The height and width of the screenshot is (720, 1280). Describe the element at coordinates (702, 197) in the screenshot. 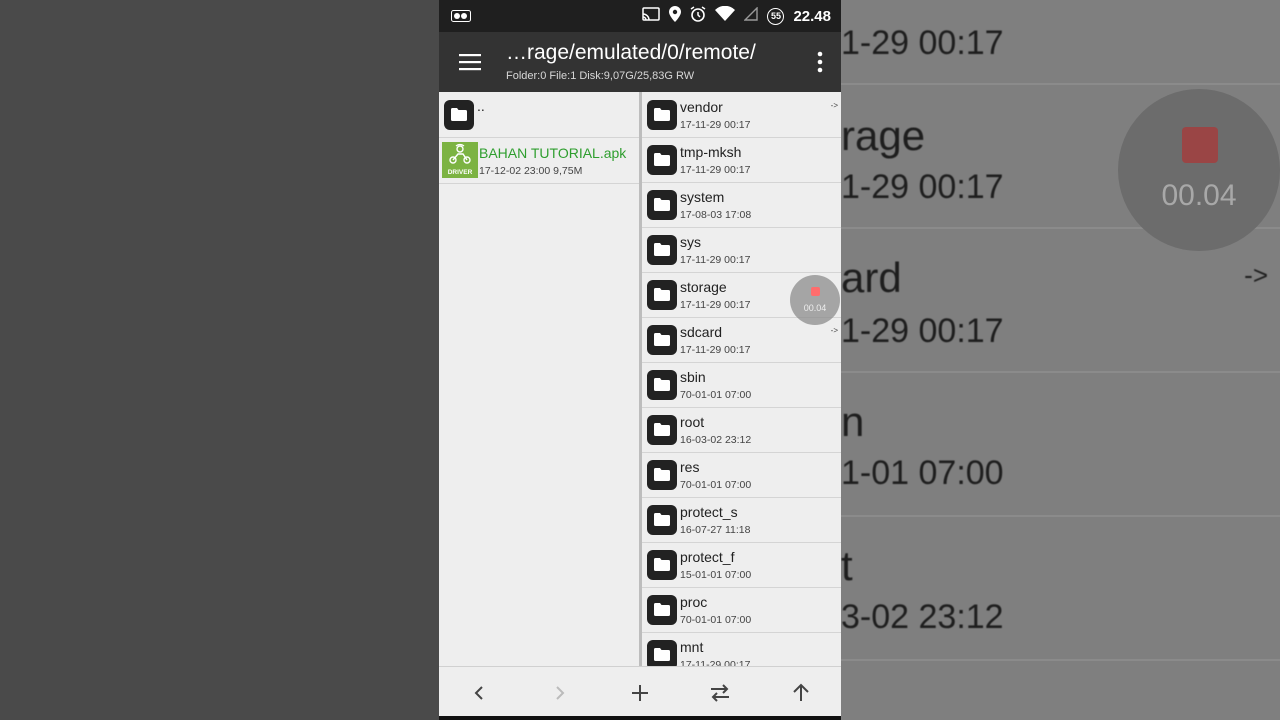

I see `folder-name: system` at that location.